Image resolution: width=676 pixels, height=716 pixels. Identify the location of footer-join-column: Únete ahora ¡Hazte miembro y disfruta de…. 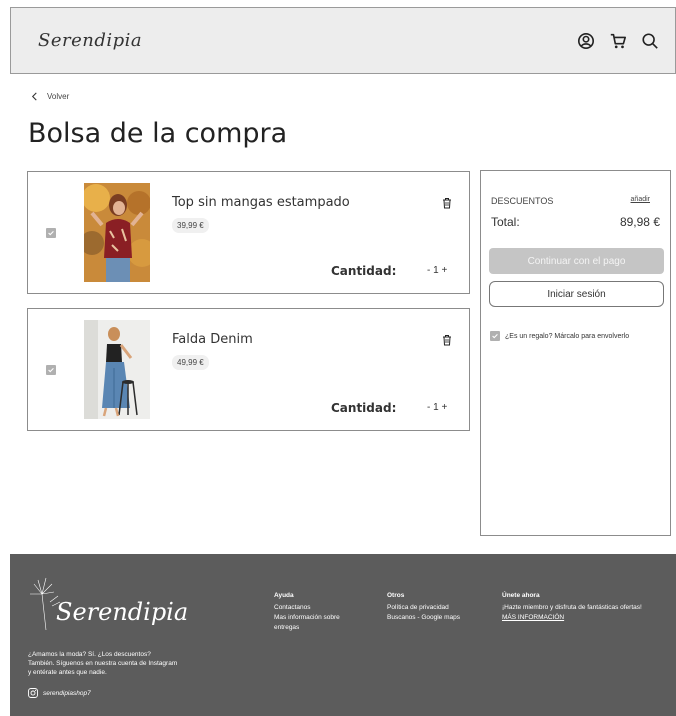
(587, 607).